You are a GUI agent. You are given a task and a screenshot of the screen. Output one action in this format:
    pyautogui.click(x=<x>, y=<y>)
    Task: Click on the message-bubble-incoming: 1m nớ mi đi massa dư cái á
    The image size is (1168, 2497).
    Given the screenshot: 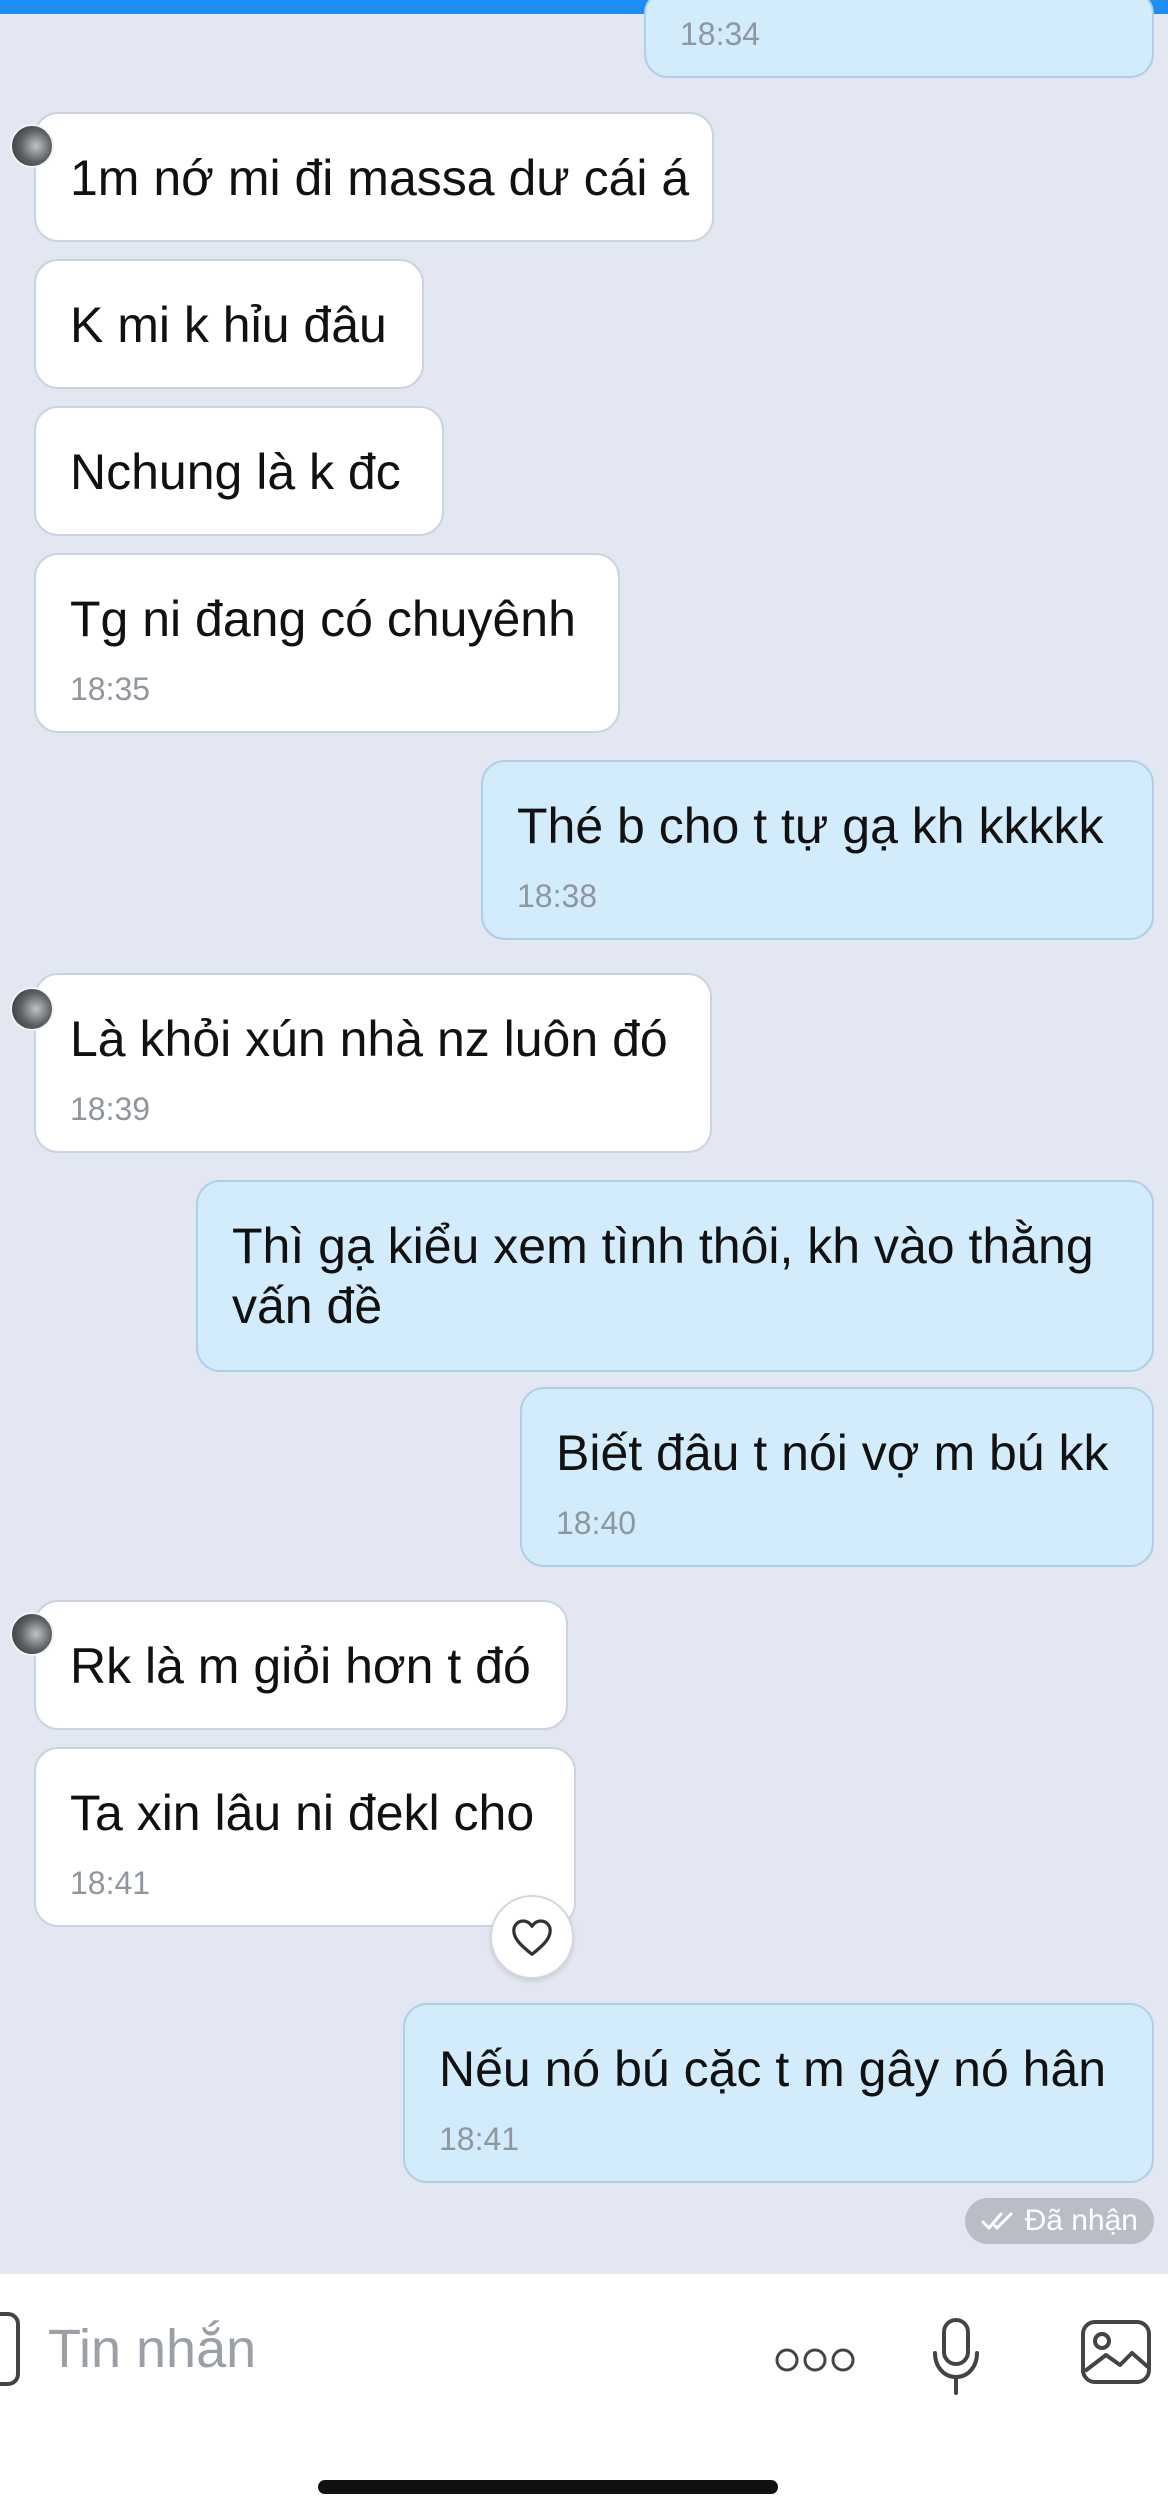 What is the action you would take?
    pyautogui.click(x=362, y=177)
    